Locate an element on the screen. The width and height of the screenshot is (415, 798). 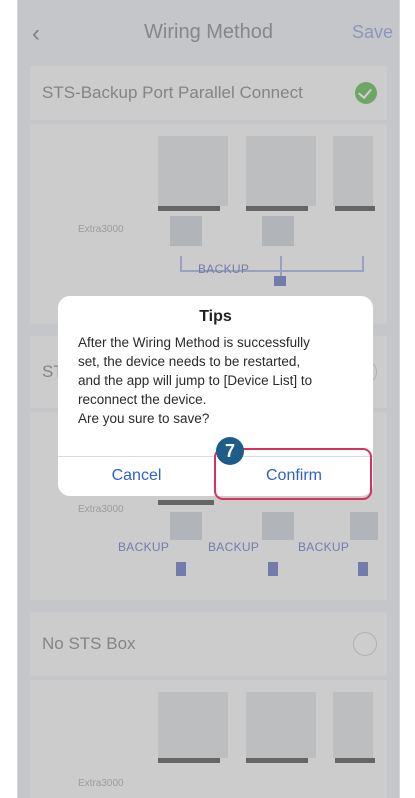
dialog-message-line: After the Wiring Method is successfully is located at coordinates (194, 342).